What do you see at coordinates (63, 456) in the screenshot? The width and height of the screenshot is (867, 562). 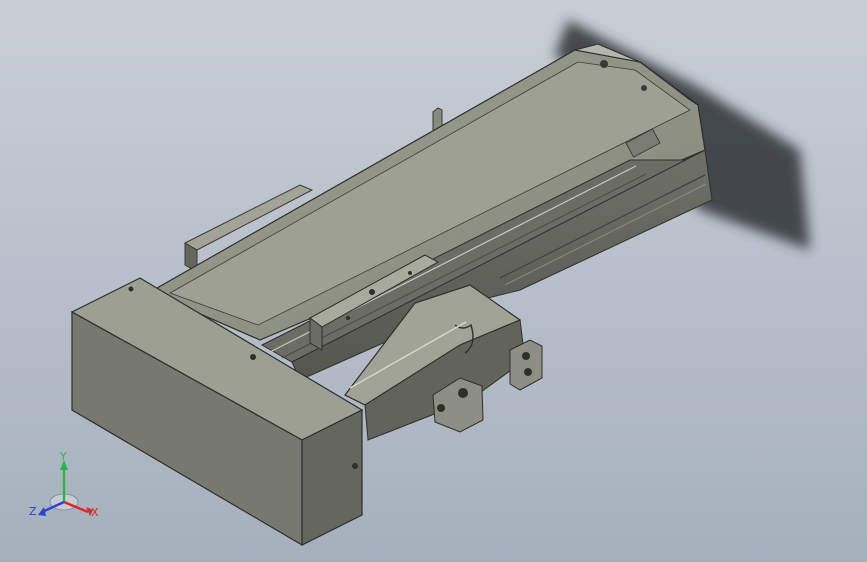 I see `y-axis-label: Y` at bounding box center [63, 456].